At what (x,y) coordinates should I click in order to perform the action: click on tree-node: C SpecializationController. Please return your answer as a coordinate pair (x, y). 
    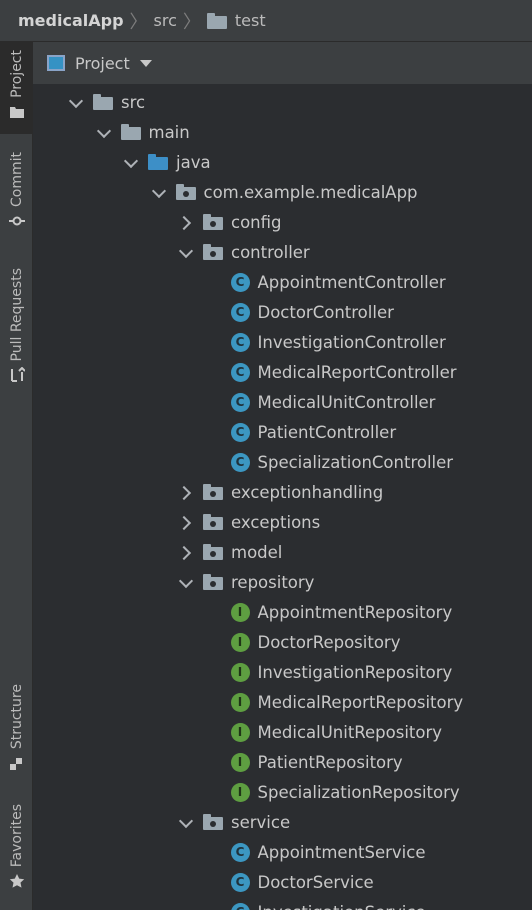
    Looking at the image, I should click on (282, 462).